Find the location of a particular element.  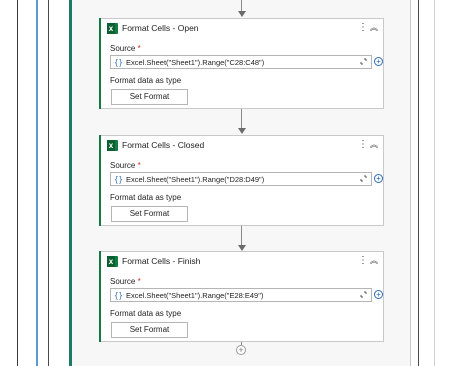

source-value: Excel.Sheet("Sheet1").Range("D28:D49") is located at coordinates (195, 179).